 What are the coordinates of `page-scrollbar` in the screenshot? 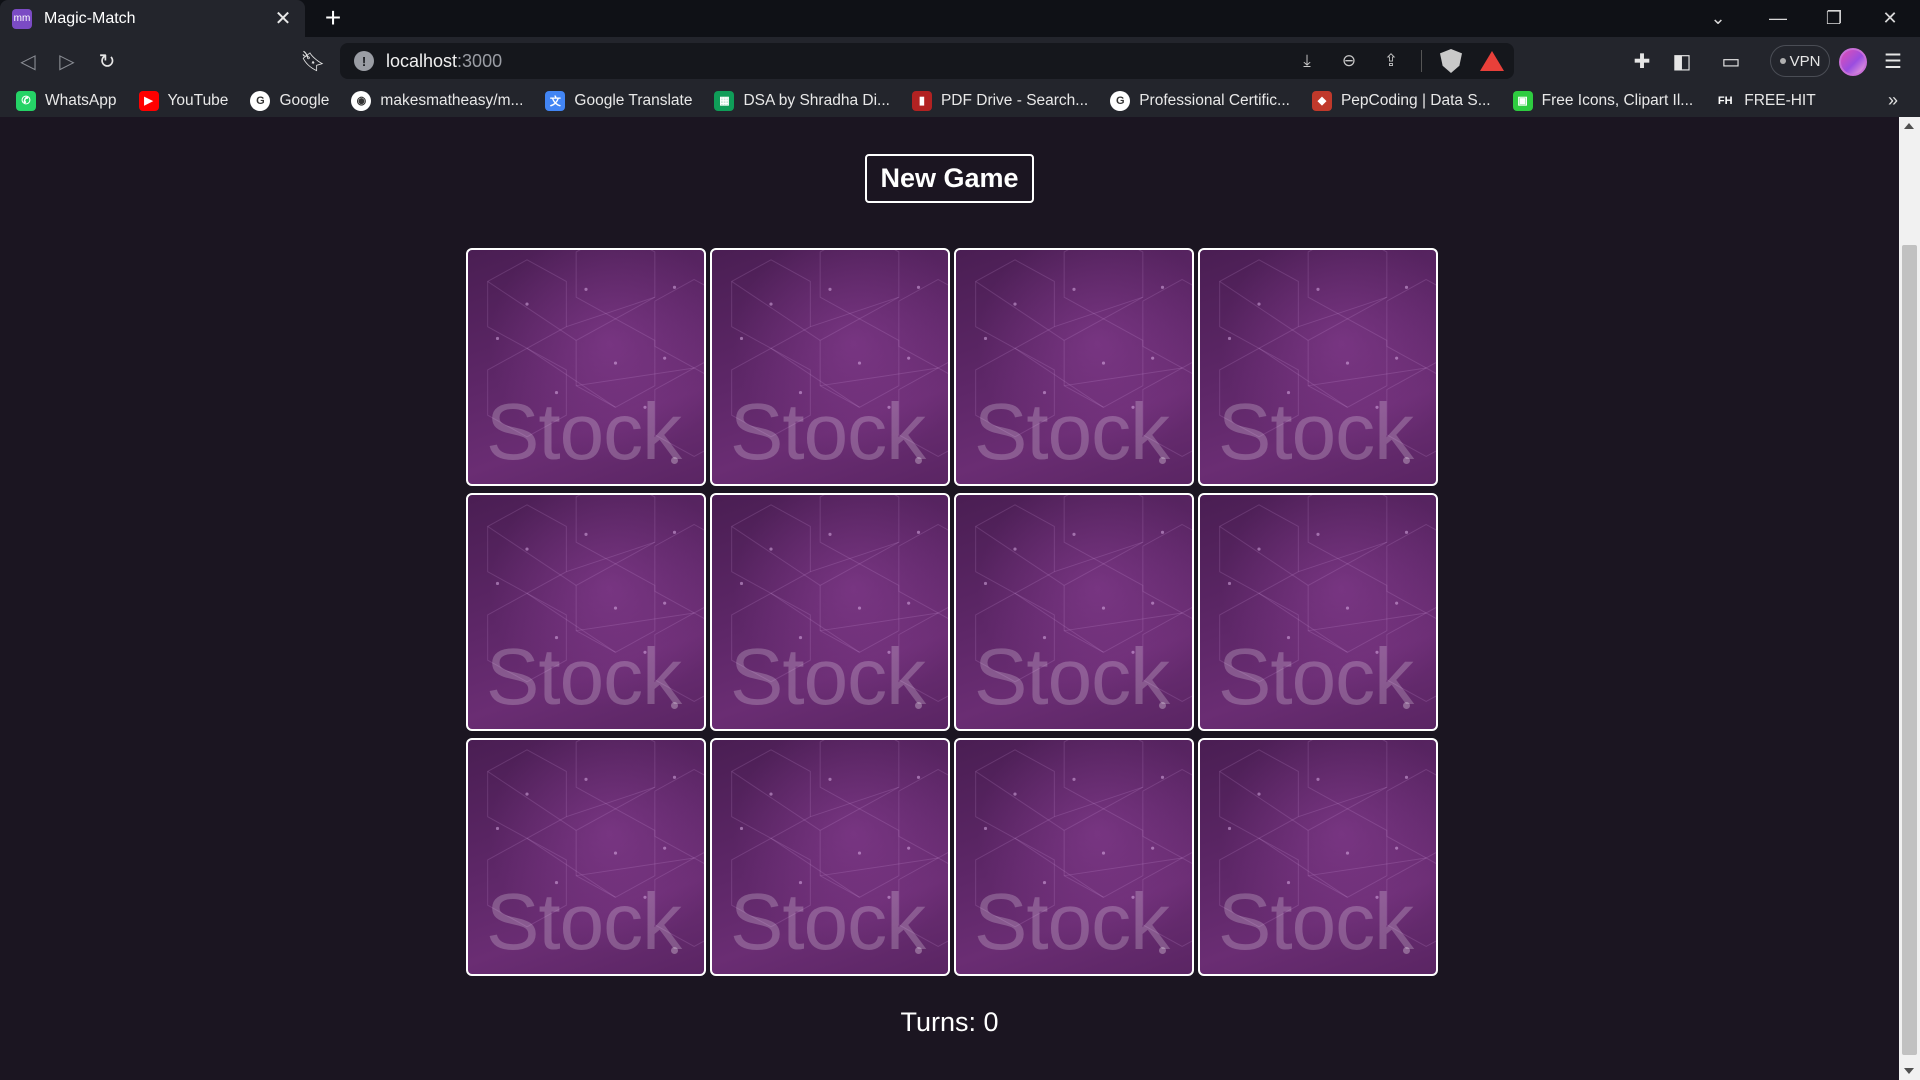 It's located at (1909, 598).